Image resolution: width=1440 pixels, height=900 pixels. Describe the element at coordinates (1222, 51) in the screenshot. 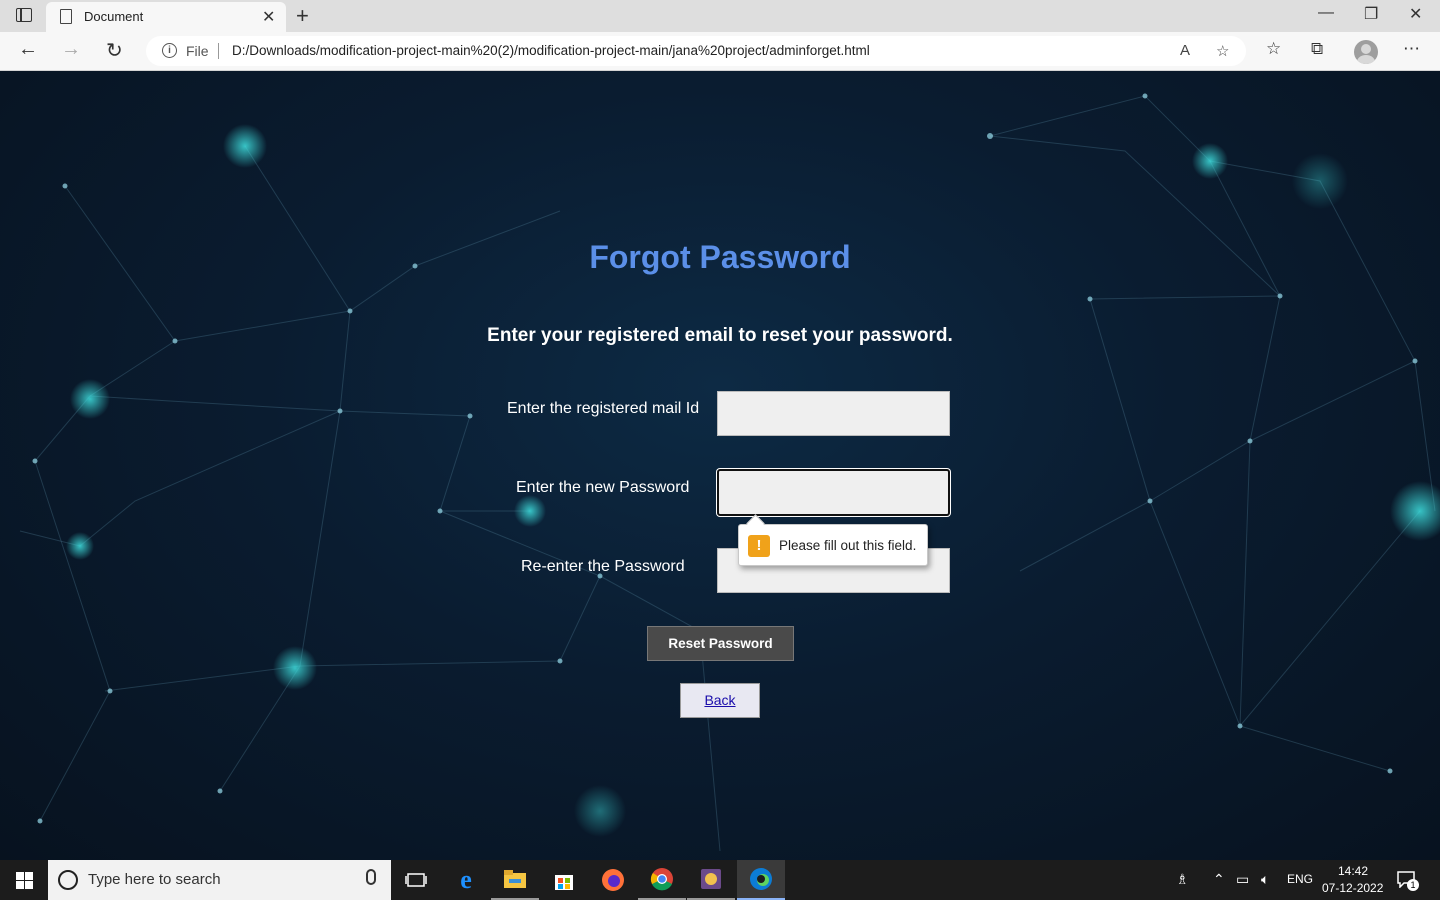

I see `add-favorite-icon: ☆` at that location.